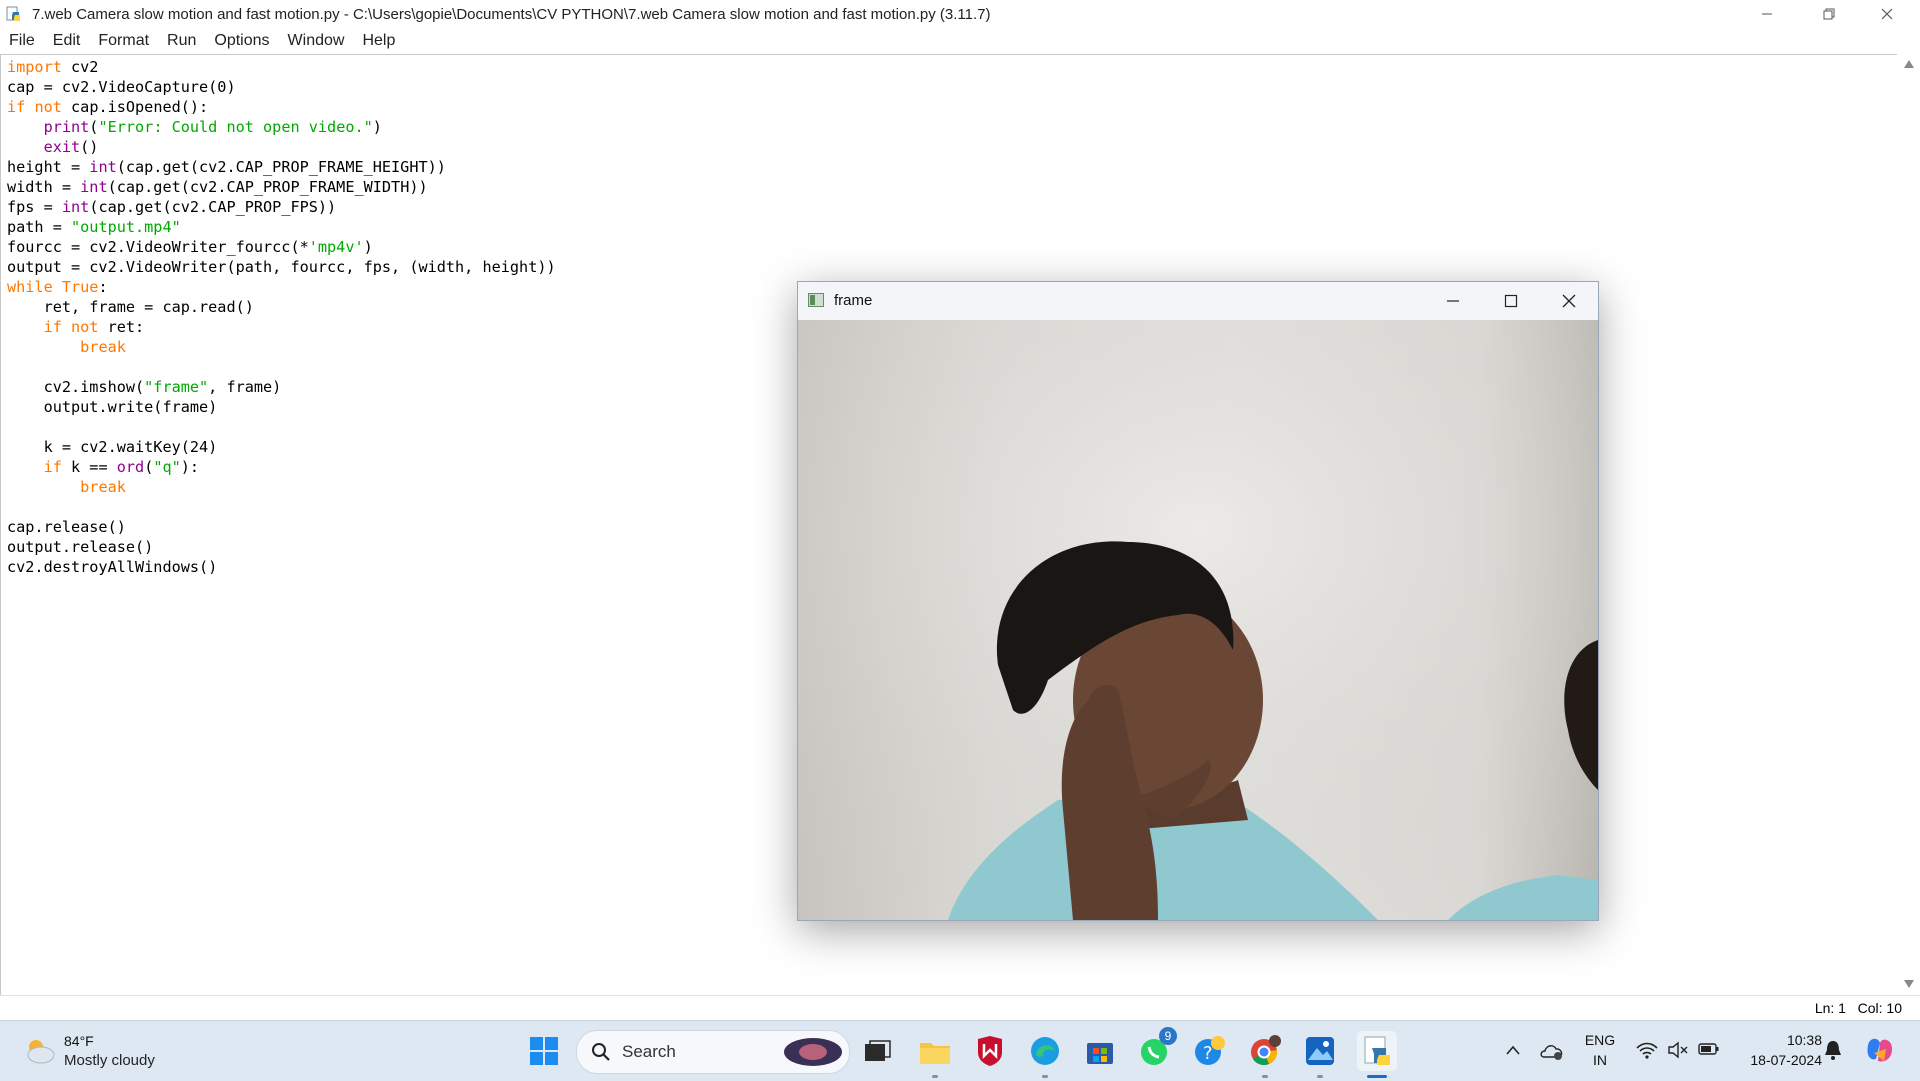  What do you see at coordinates (89, 467) in the screenshot?
I see `code-token: k ==` at bounding box center [89, 467].